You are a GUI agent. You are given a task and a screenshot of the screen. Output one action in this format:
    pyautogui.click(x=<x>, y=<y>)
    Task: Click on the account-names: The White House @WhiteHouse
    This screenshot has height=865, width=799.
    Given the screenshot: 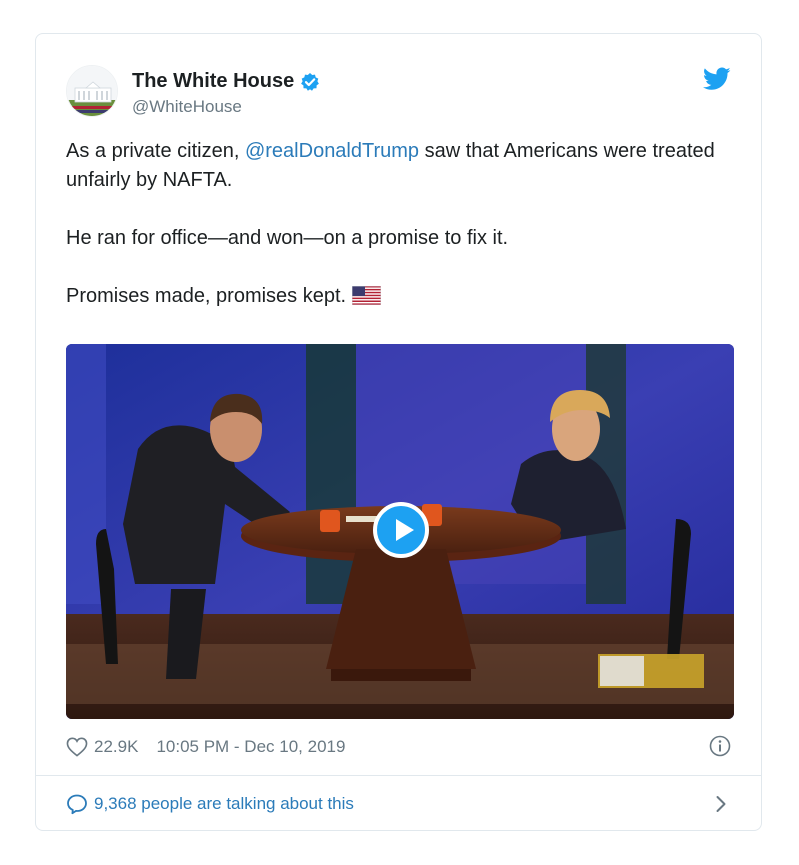 What is the action you would take?
    pyautogui.click(x=226, y=93)
    